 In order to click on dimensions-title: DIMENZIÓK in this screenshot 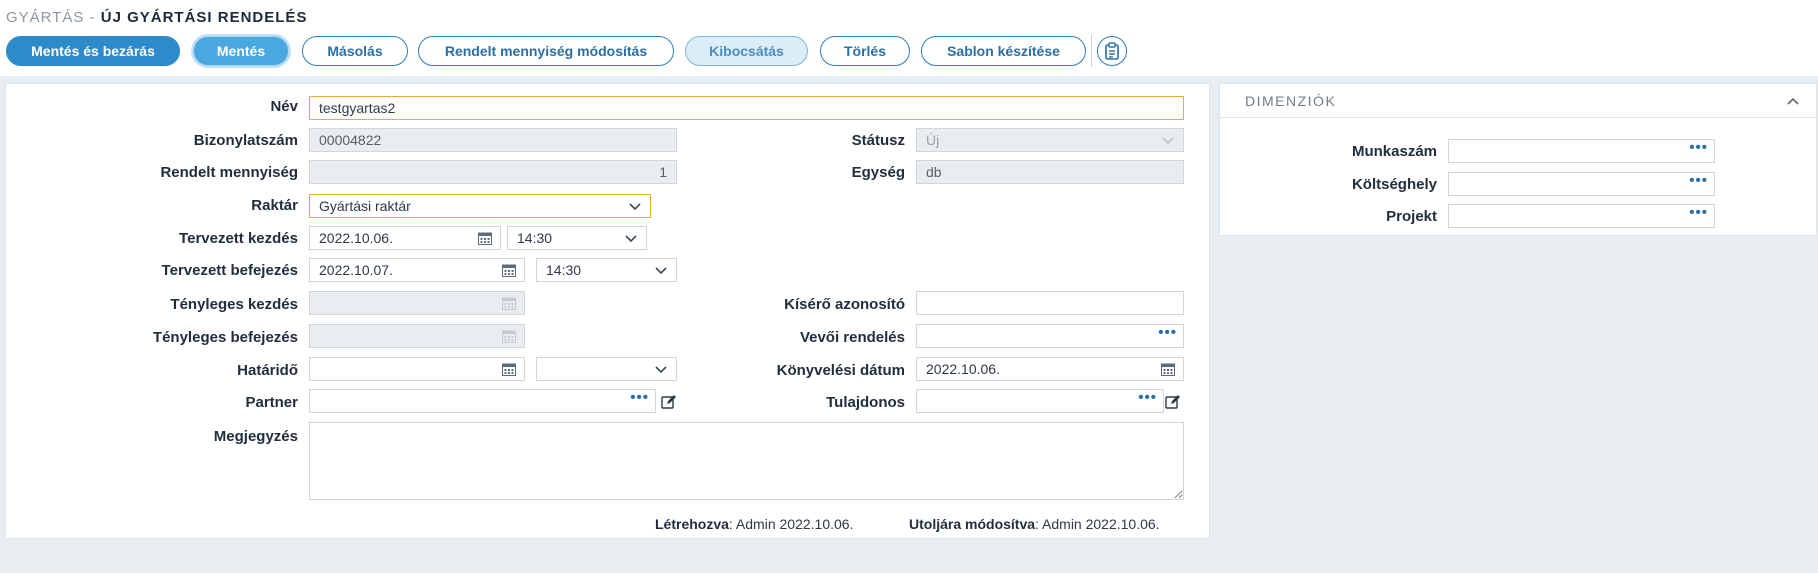, I will do `click(1291, 101)`.